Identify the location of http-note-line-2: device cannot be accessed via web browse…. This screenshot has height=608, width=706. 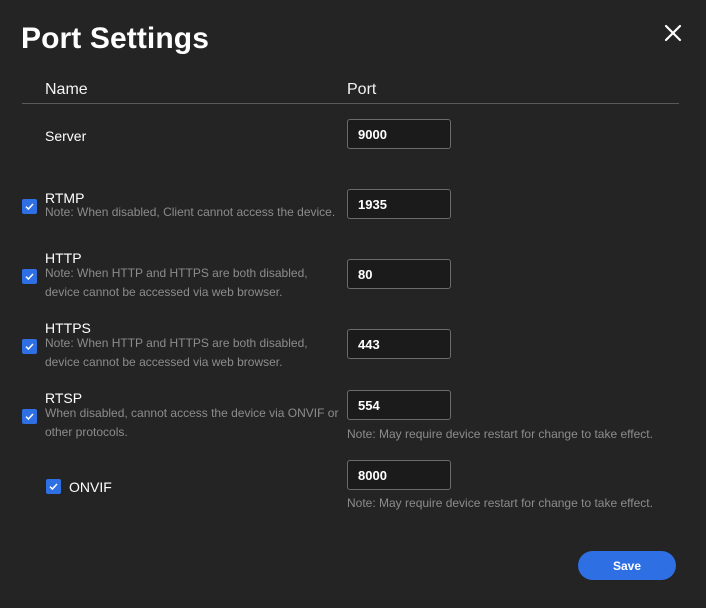
(164, 292).